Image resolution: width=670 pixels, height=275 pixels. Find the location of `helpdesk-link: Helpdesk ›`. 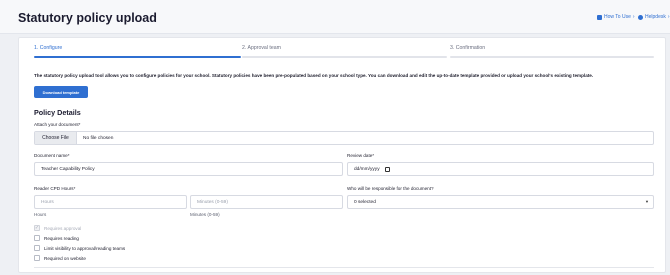

helpdesk-link: Helpdesk › is located at coordinates (654, 17).